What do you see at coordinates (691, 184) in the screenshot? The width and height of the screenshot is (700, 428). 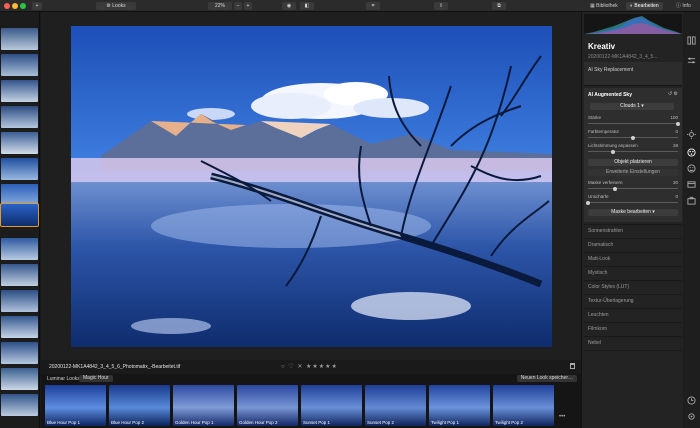 I see `professional-icon` at bounding box center [691, 184].